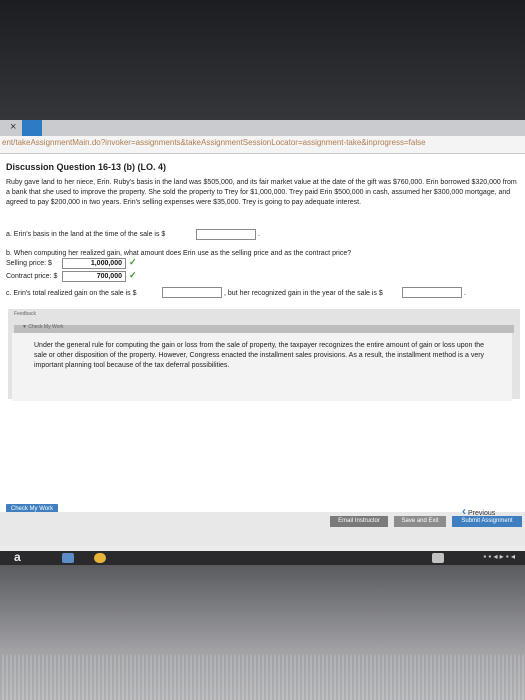 This screenshot has width=525, height=700. I want to click on keyboard-icon, so click(438, 558).